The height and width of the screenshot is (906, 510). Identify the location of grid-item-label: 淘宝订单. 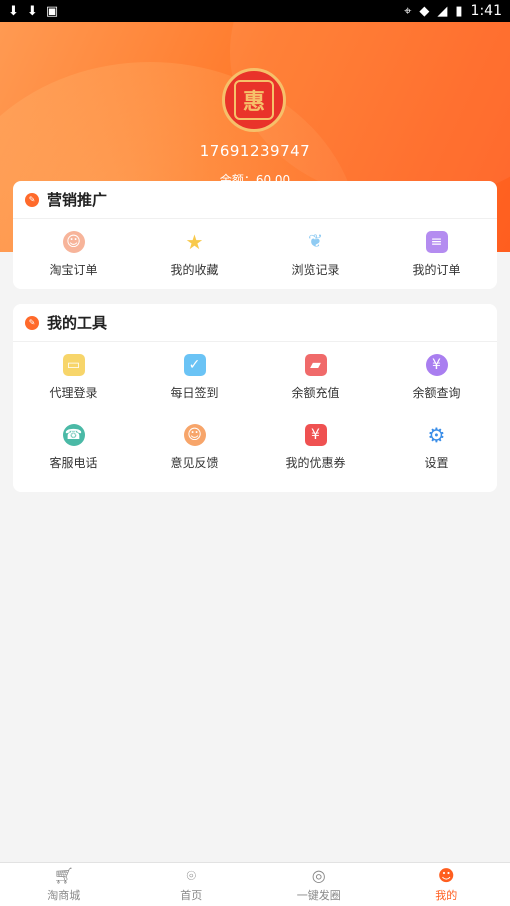
(73, 269).